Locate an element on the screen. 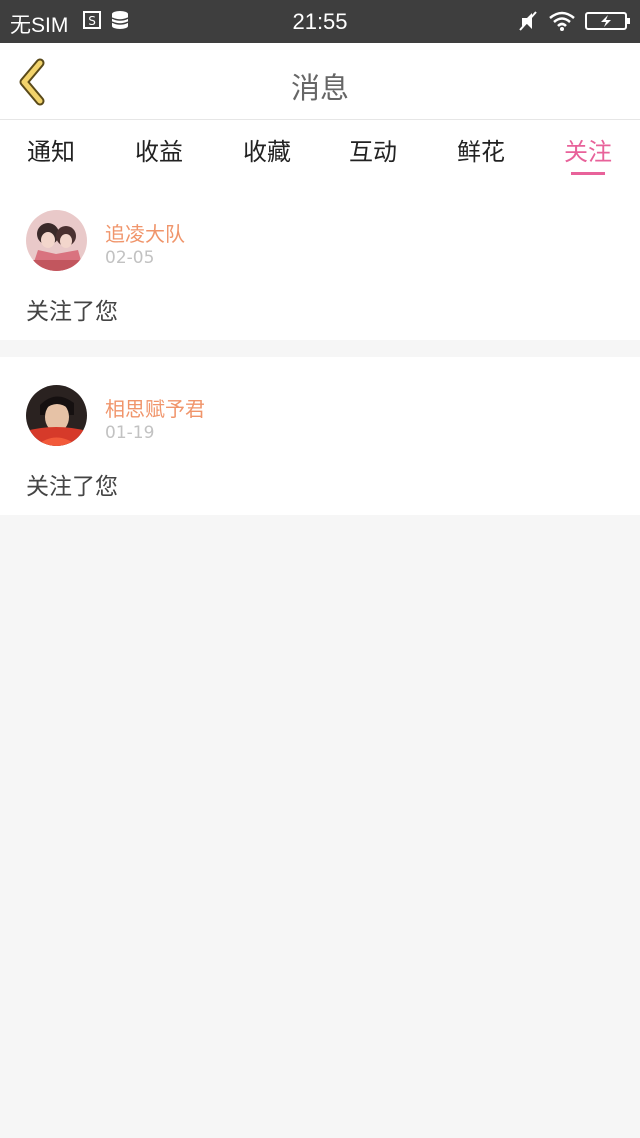 Image resolution: width=640 pixels, height=1138 pixels. mute-icon is located at coordinates (528, 21).